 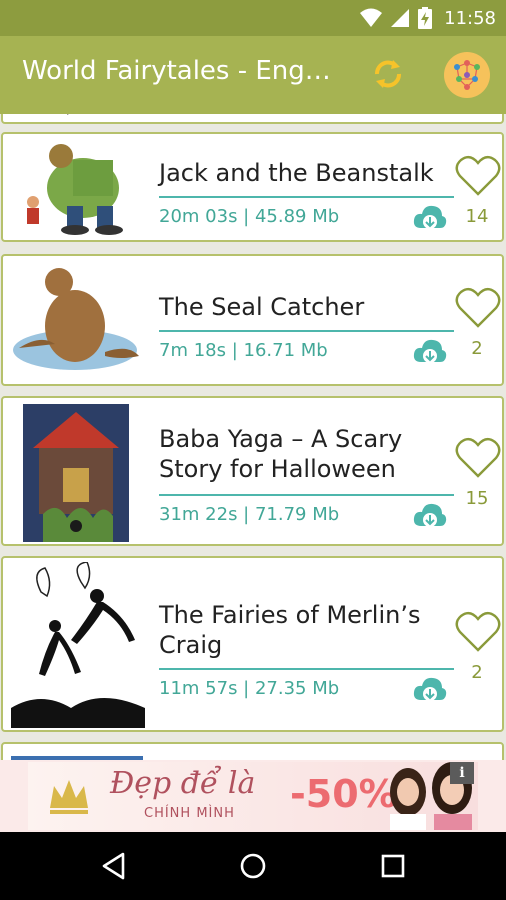 I want to click on ad-creative: Đẹp để là CHÍNH MÌNH -50%, so click(x=253, y=796).